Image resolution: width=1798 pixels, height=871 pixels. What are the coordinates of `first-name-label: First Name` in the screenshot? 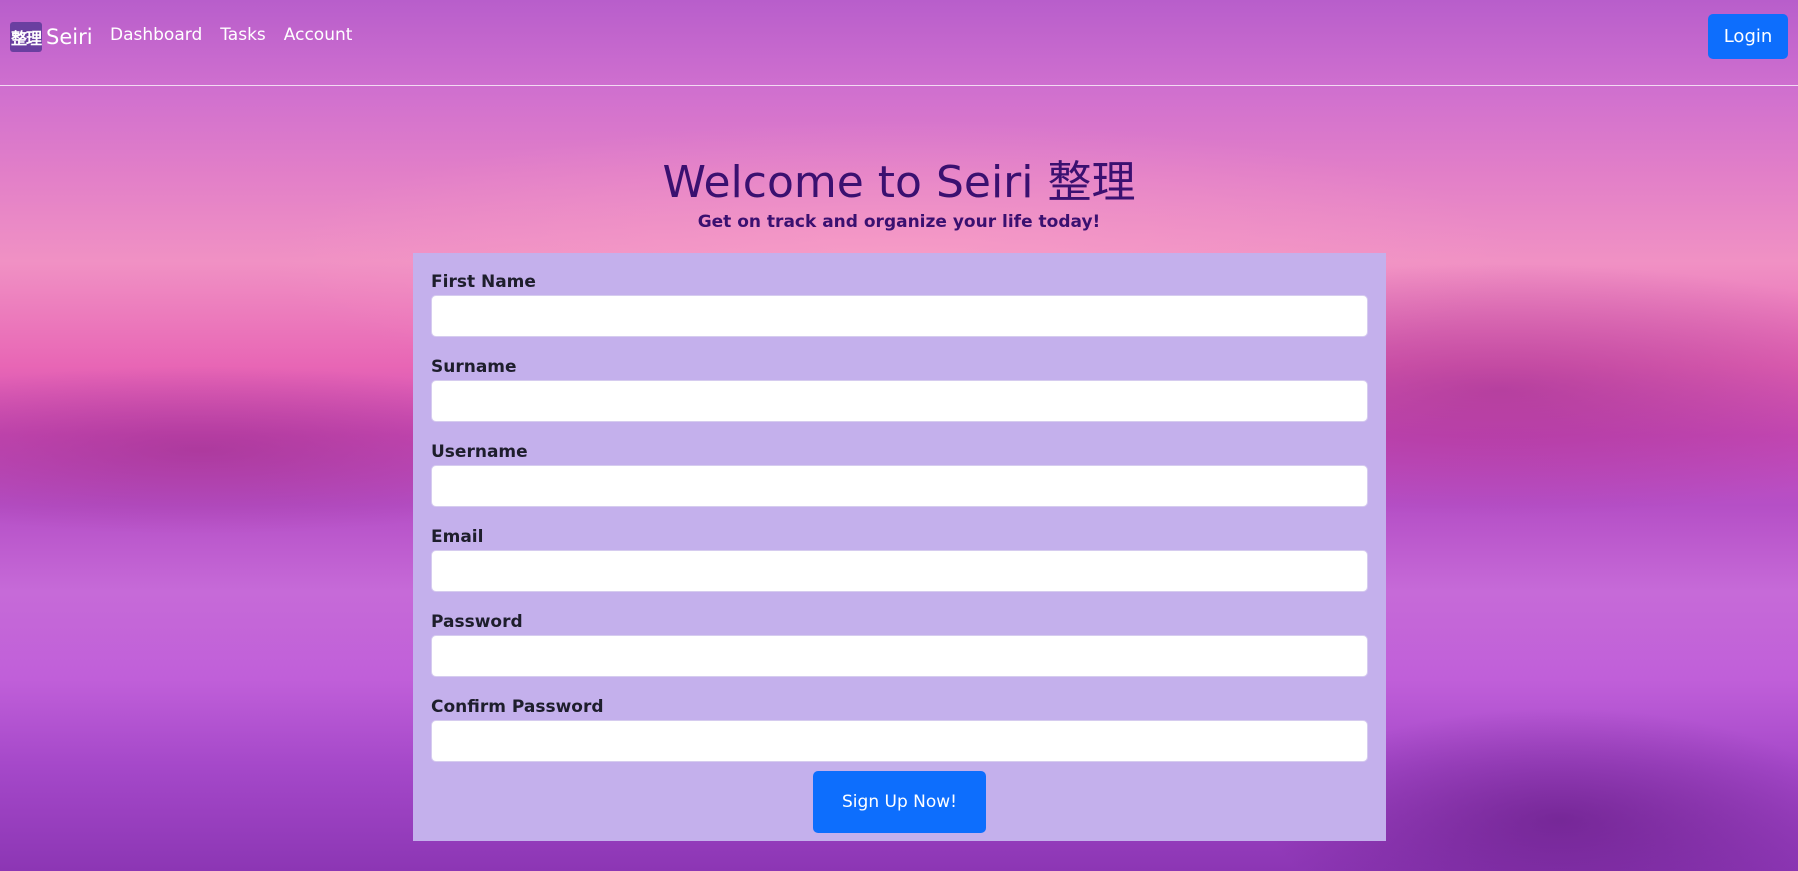 It's located at (483, 282).